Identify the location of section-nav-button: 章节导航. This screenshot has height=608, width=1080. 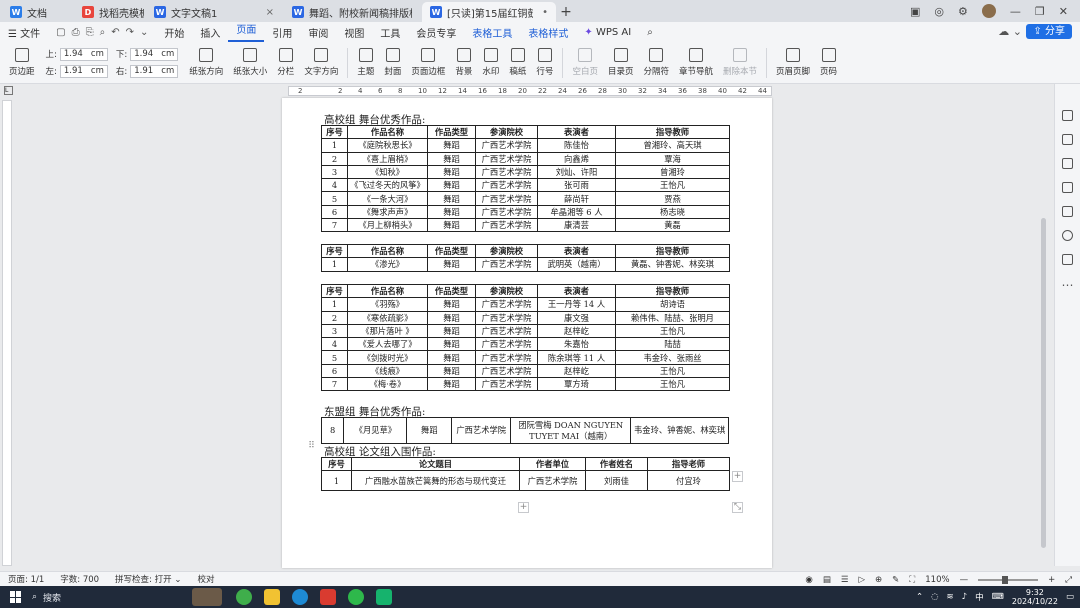
(696, 63).